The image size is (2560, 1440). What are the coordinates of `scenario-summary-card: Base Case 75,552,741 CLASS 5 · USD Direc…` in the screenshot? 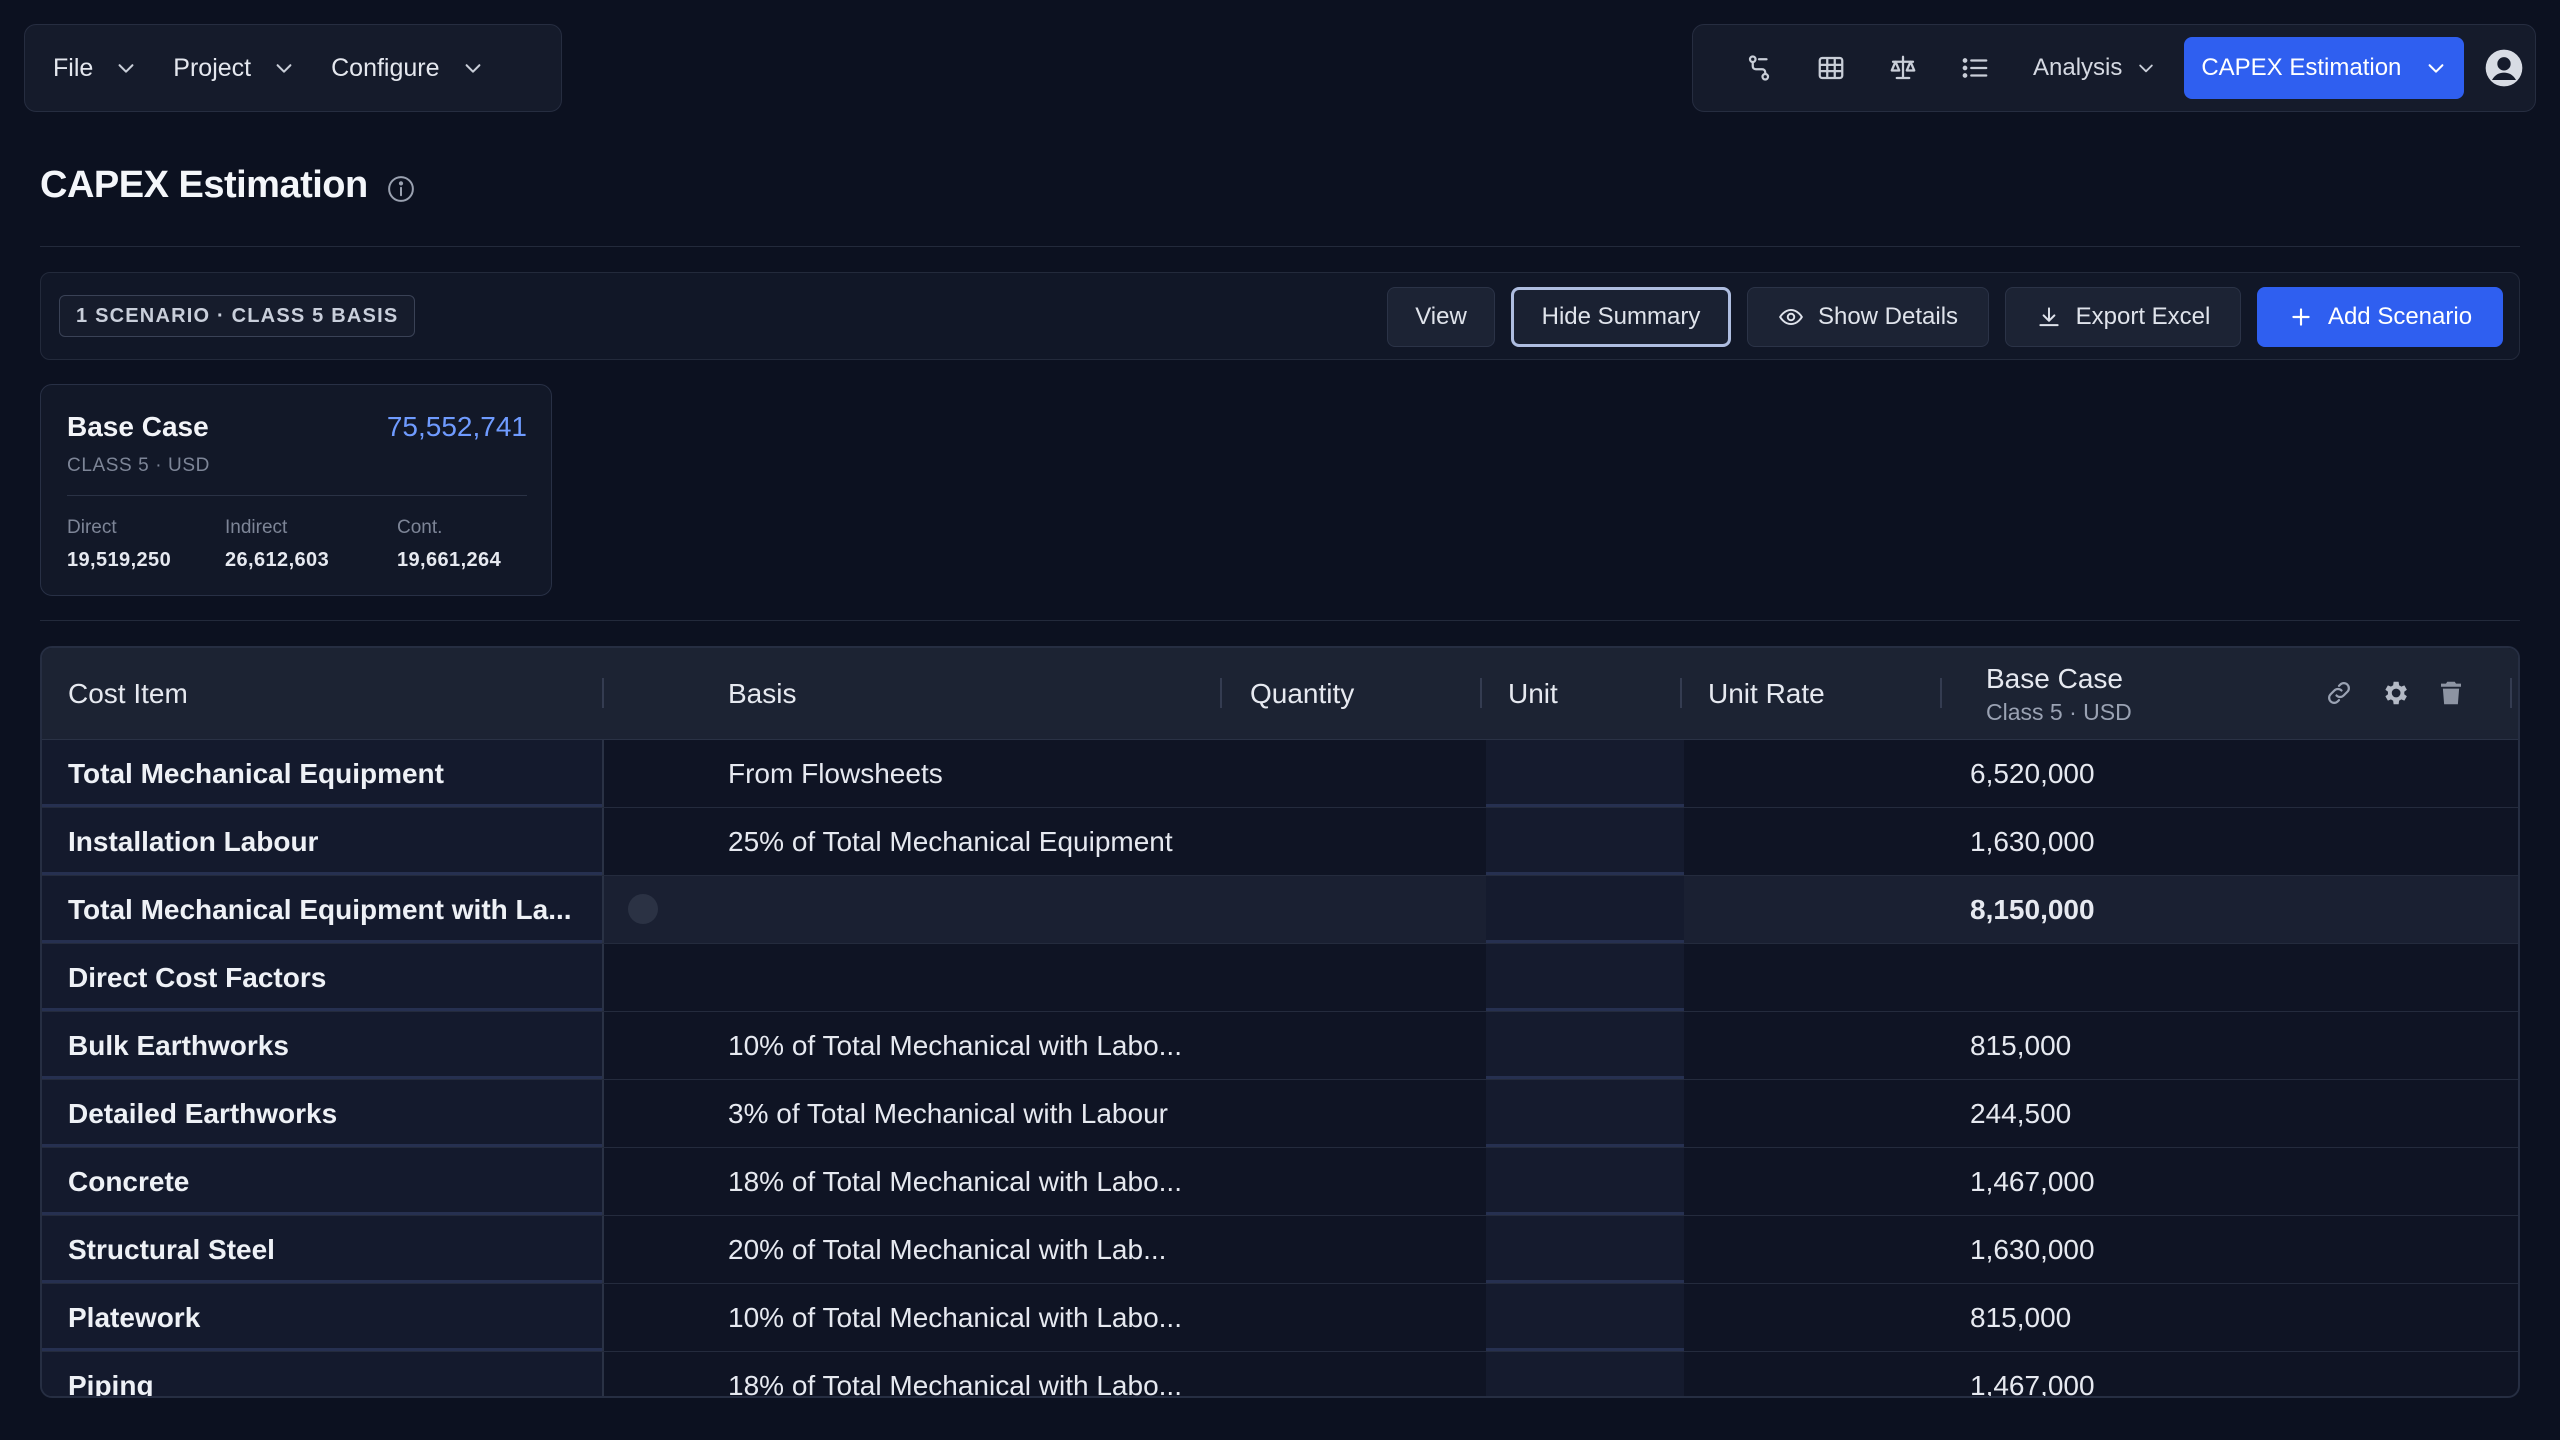 It's located at (296, 490).